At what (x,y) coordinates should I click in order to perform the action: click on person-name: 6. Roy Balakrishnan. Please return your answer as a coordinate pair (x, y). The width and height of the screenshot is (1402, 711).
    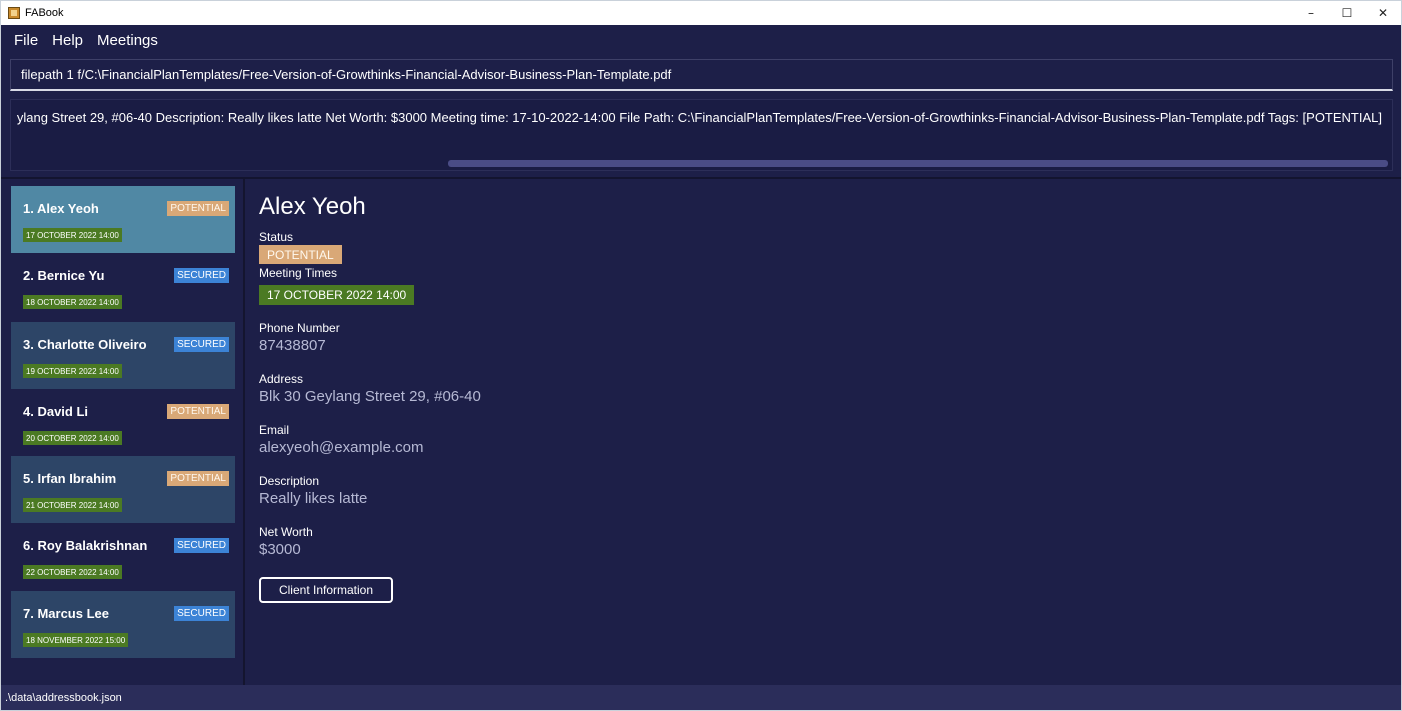
    Looking at the image, I should click on (85, 545).